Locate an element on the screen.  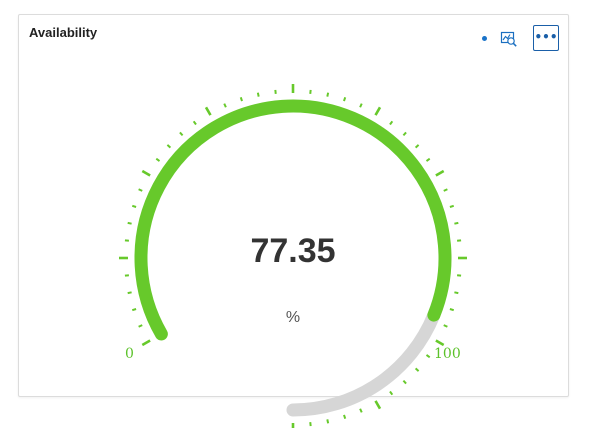
gauge-unit: % is located at coordinates (293, 317).